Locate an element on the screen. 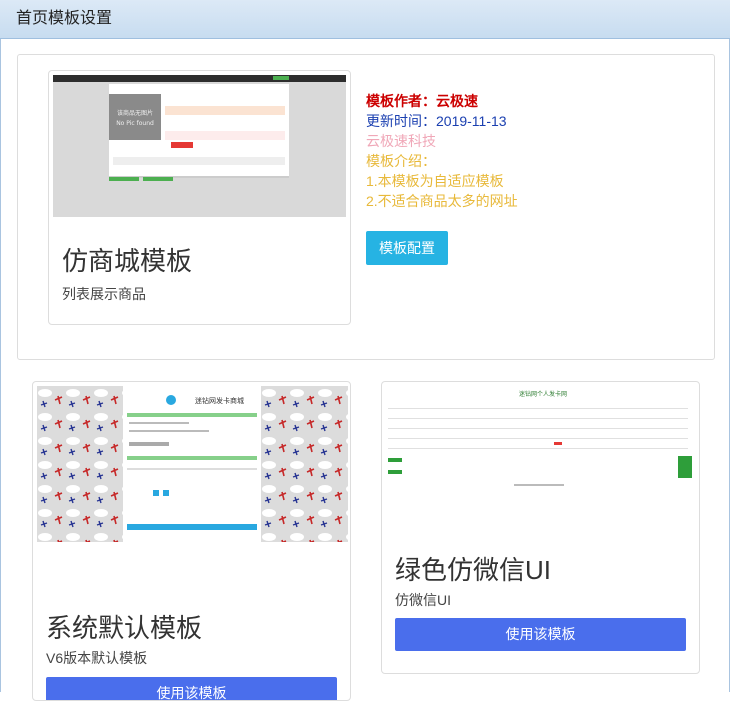 The image size is (730, 701). wechat-template-thumbnail: 迷钻网个人发卡网 is located at coordinates (540, 440).